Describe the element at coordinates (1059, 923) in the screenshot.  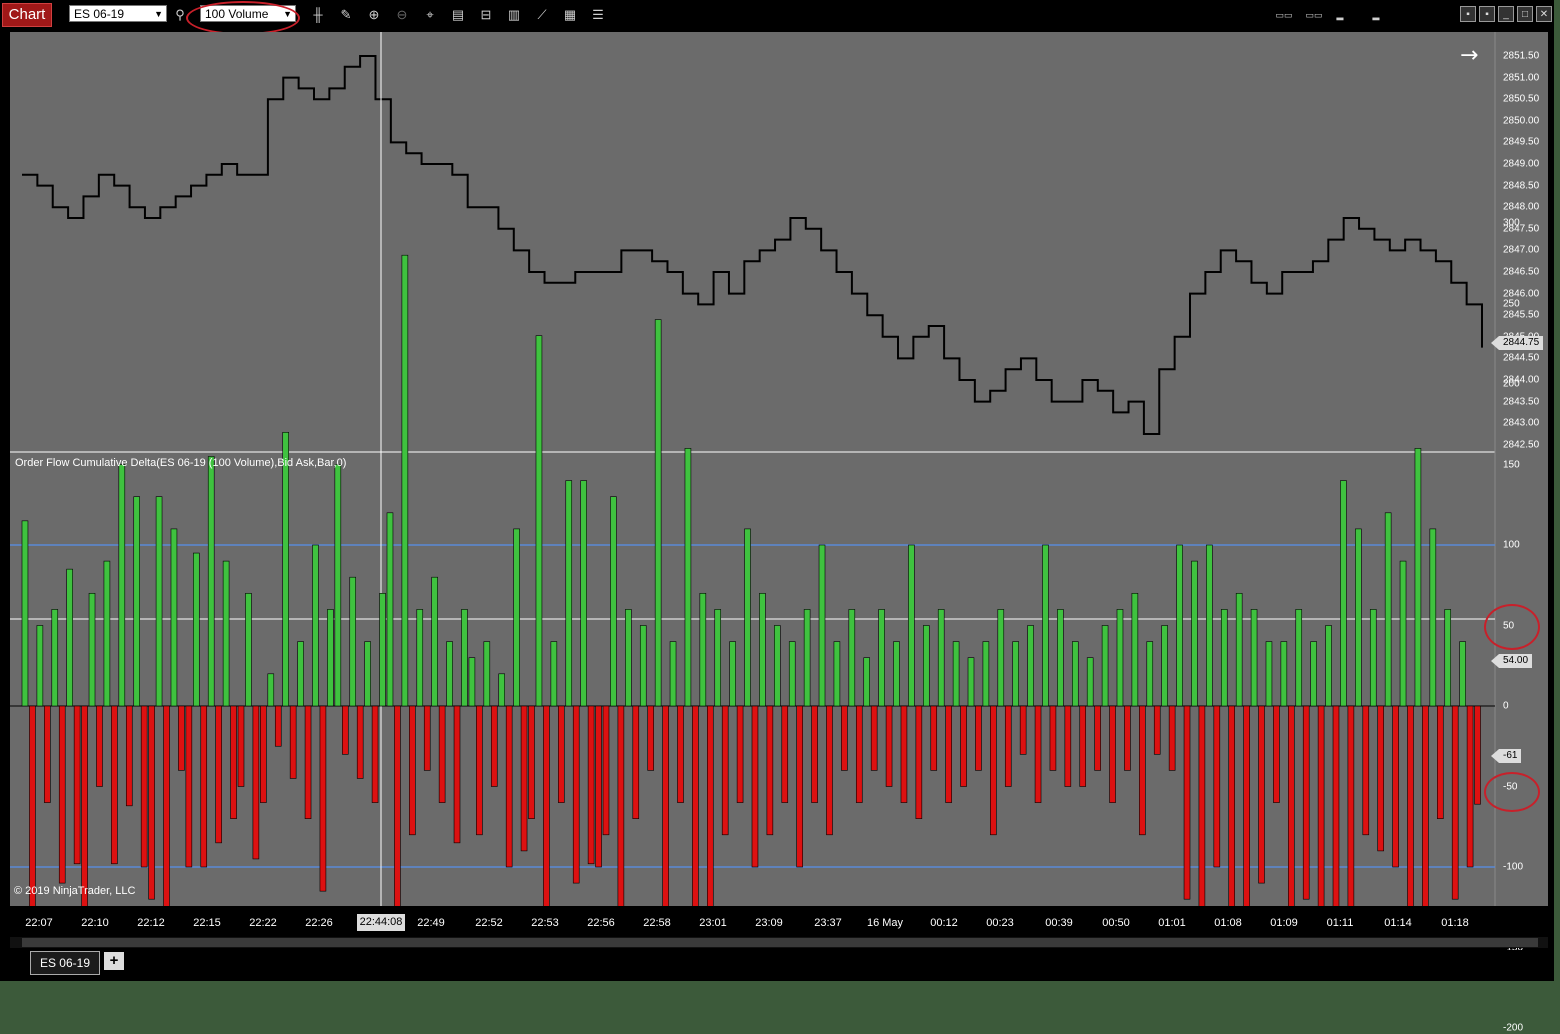
I see `time-tick-label: 00:39` at that location.